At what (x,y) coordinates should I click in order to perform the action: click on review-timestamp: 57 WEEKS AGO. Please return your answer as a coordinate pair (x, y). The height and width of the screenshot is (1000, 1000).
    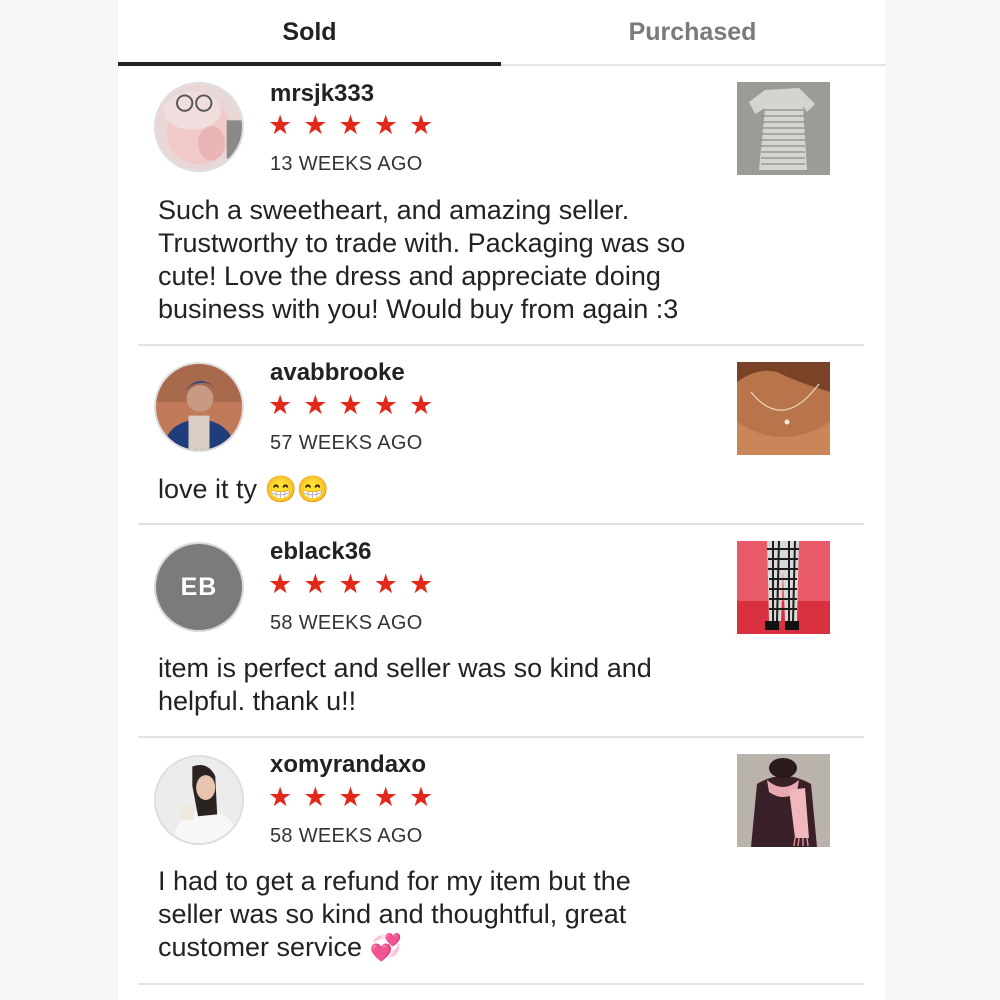
    Looking at the image, I should click on (346, 443).